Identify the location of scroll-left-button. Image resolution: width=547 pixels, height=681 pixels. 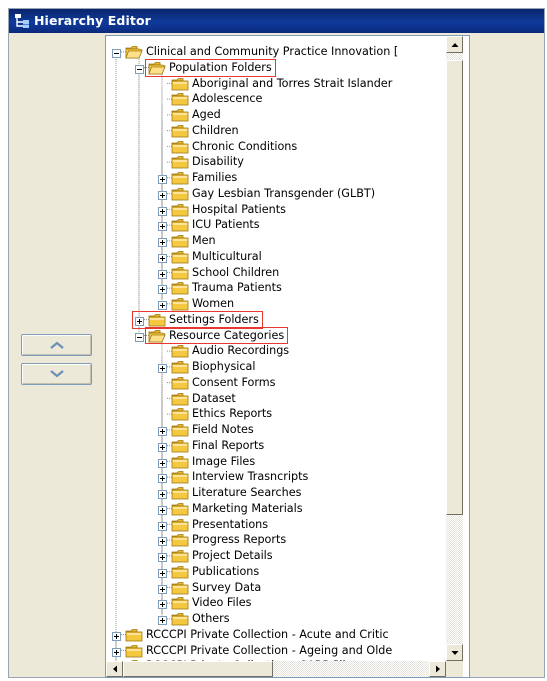
(114, 669).